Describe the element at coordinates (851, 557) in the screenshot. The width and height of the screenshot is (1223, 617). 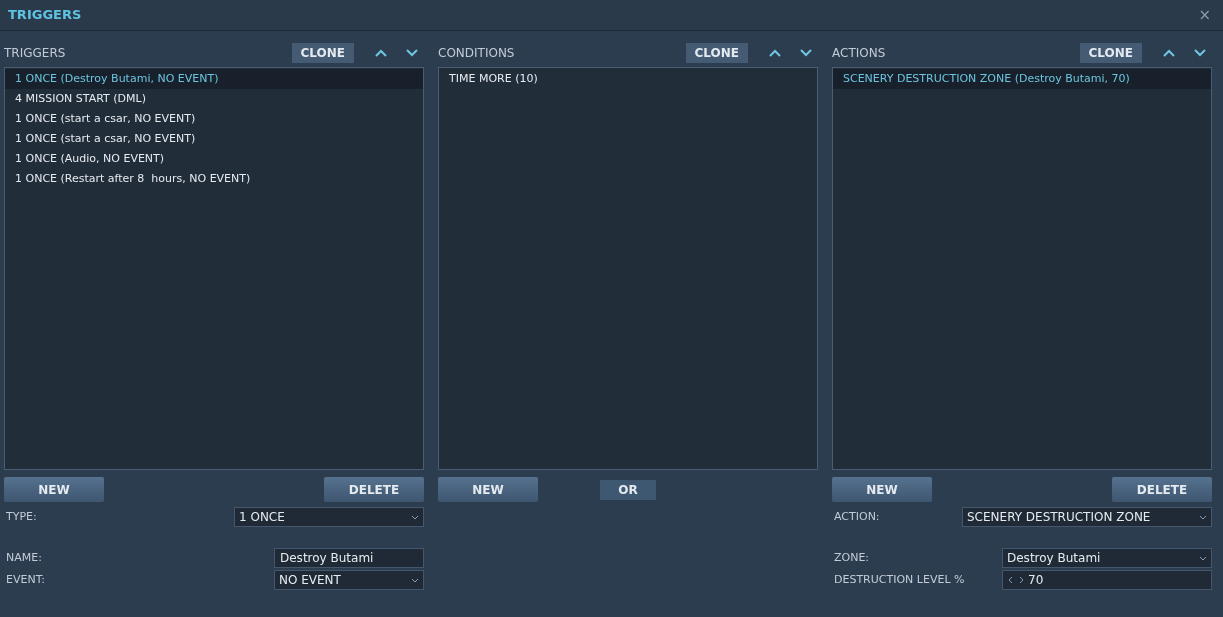
I see `field-label: ZONE:` at that location.